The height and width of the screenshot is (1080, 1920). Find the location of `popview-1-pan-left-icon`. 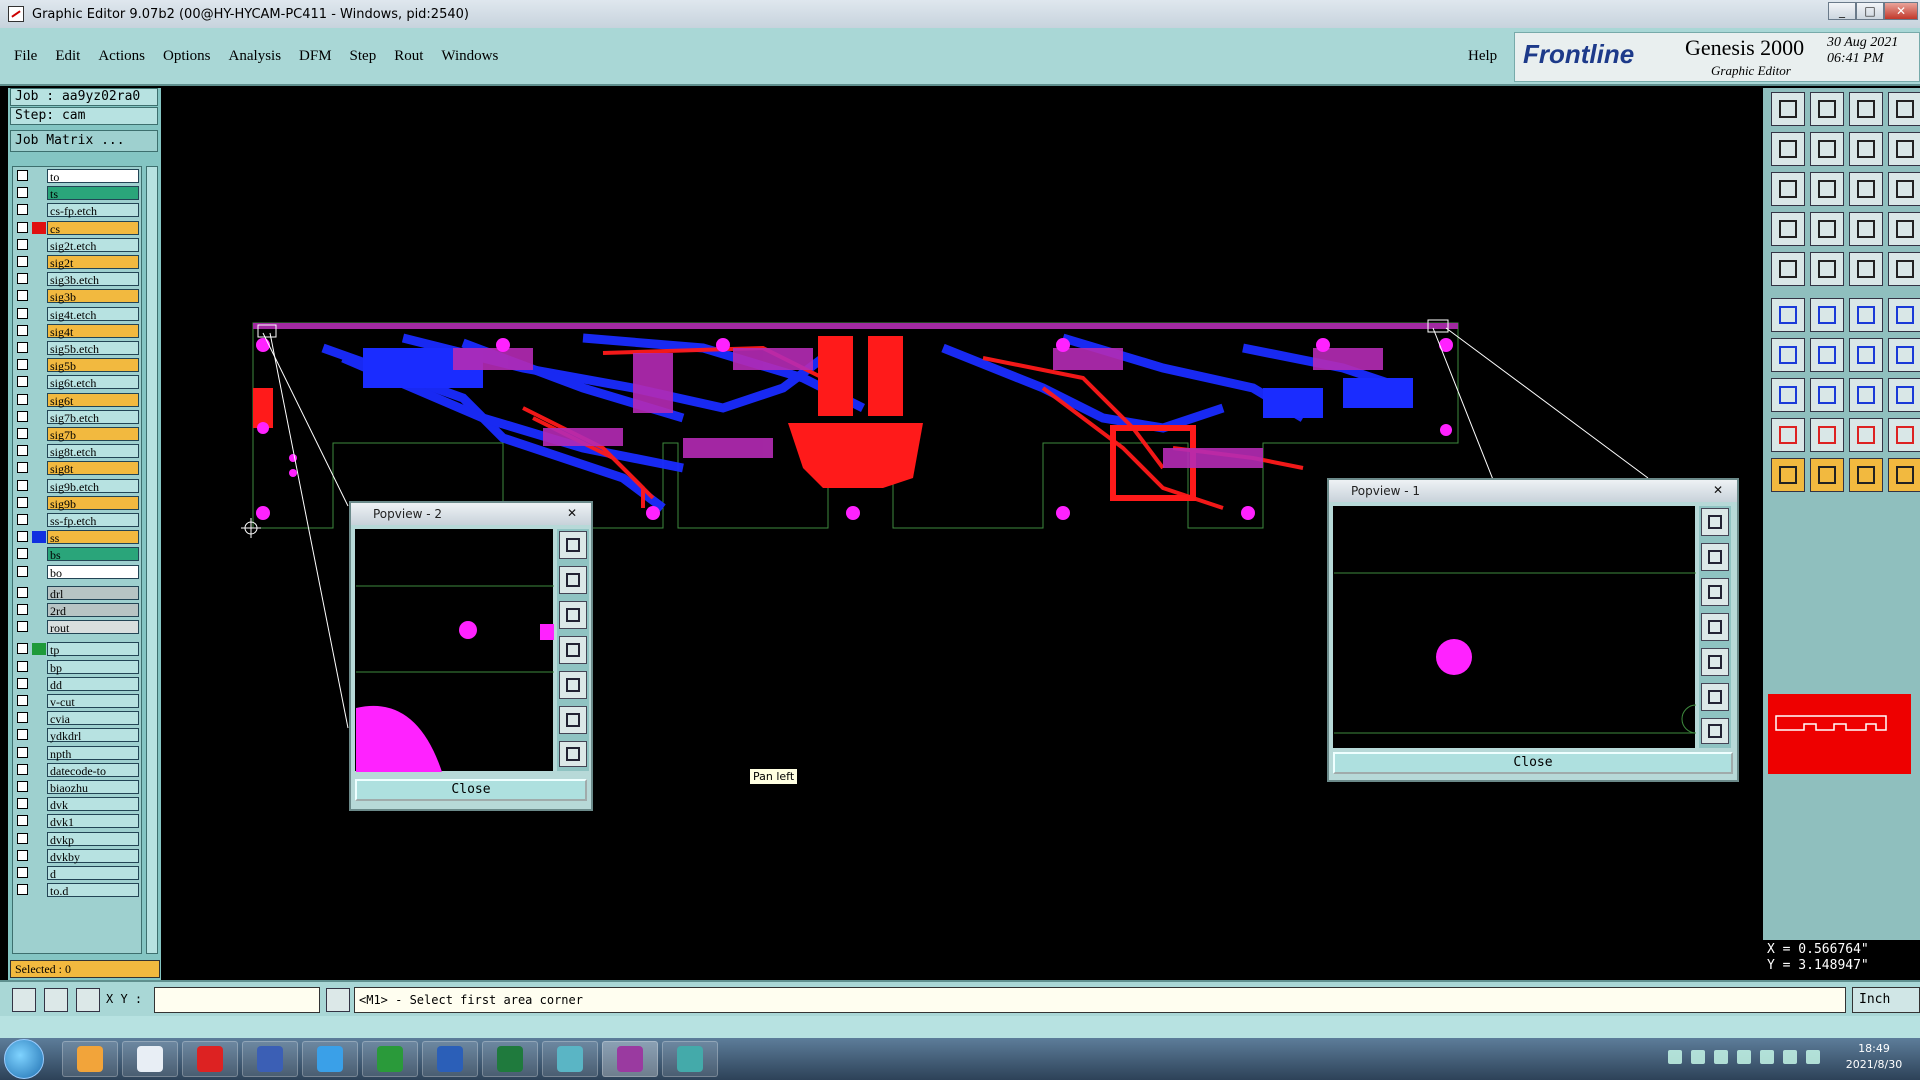

popview-1-pan-left-icon is located at coordinates (1715, 627).